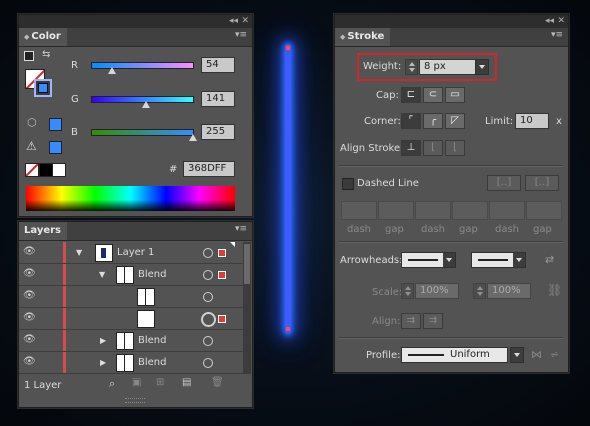 The height and width of the screenshot is (426, 590). Describe the element at coordinates (43, 88) in the screenshot. I see `stroke-swatch` at that location.